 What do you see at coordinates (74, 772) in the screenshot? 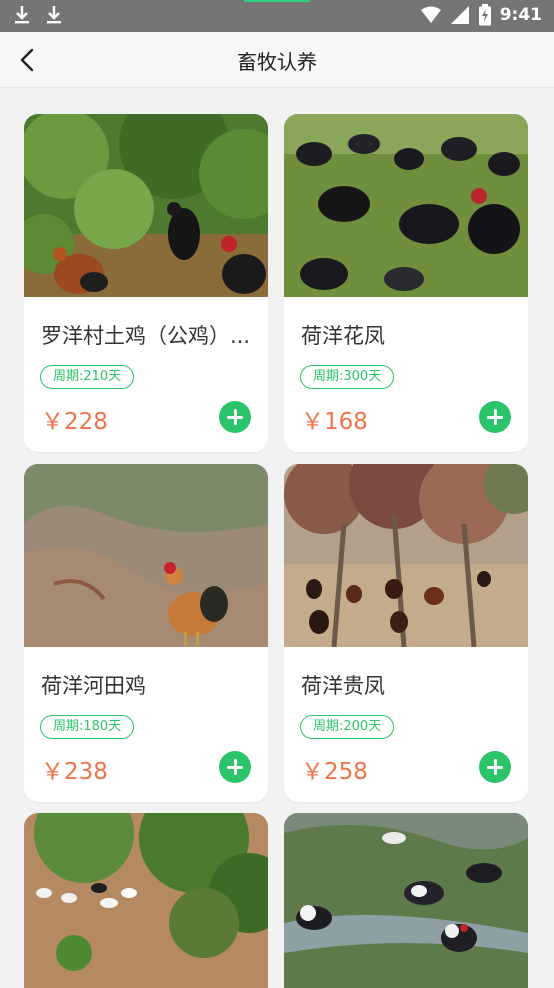
I see `product-price: ￥238` at bounding box center [74, 772].